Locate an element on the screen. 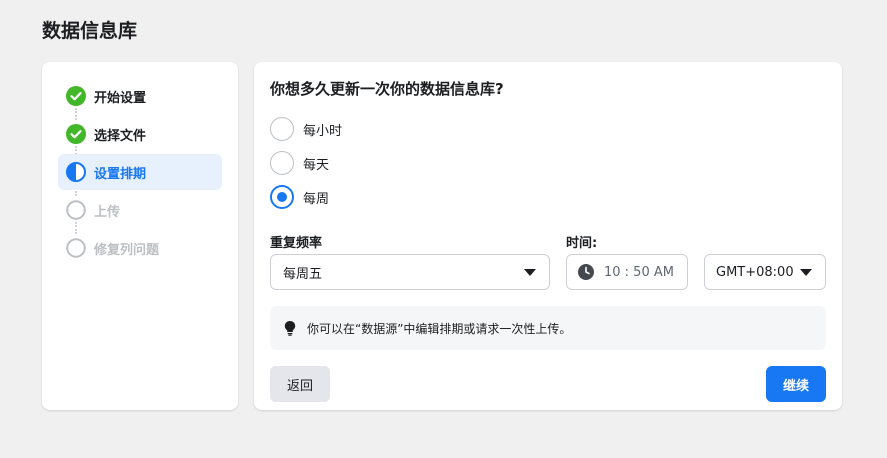 The image size is (887, 458). step-label: 修复列问题 is located at coordinates (127, 250).